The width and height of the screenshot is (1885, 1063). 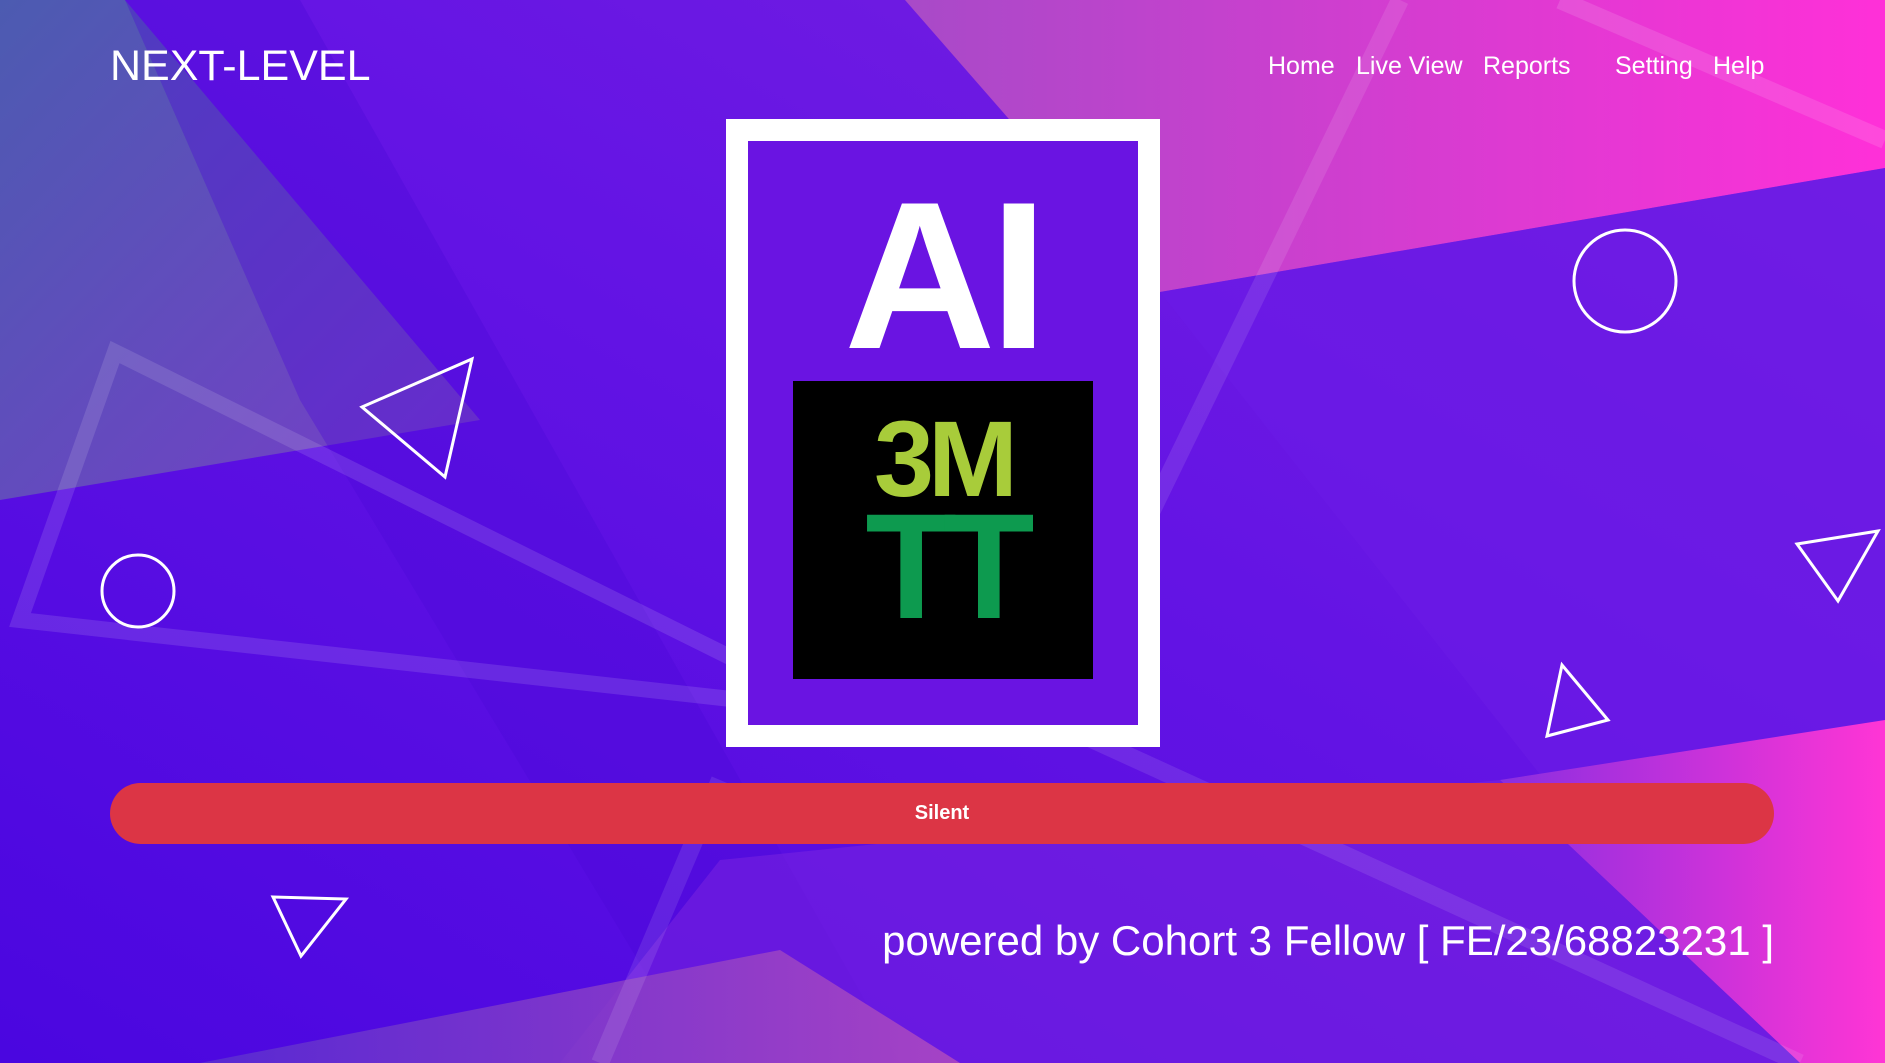 I want to click on logo-inner-panel: AI 3M TT, so click(x=943, y=433).